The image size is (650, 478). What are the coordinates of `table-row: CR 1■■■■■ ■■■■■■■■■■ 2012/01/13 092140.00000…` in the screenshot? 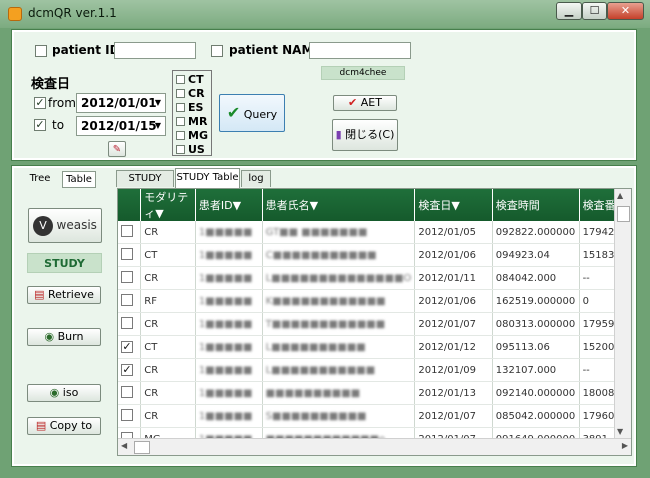 It's located at (374, 393).